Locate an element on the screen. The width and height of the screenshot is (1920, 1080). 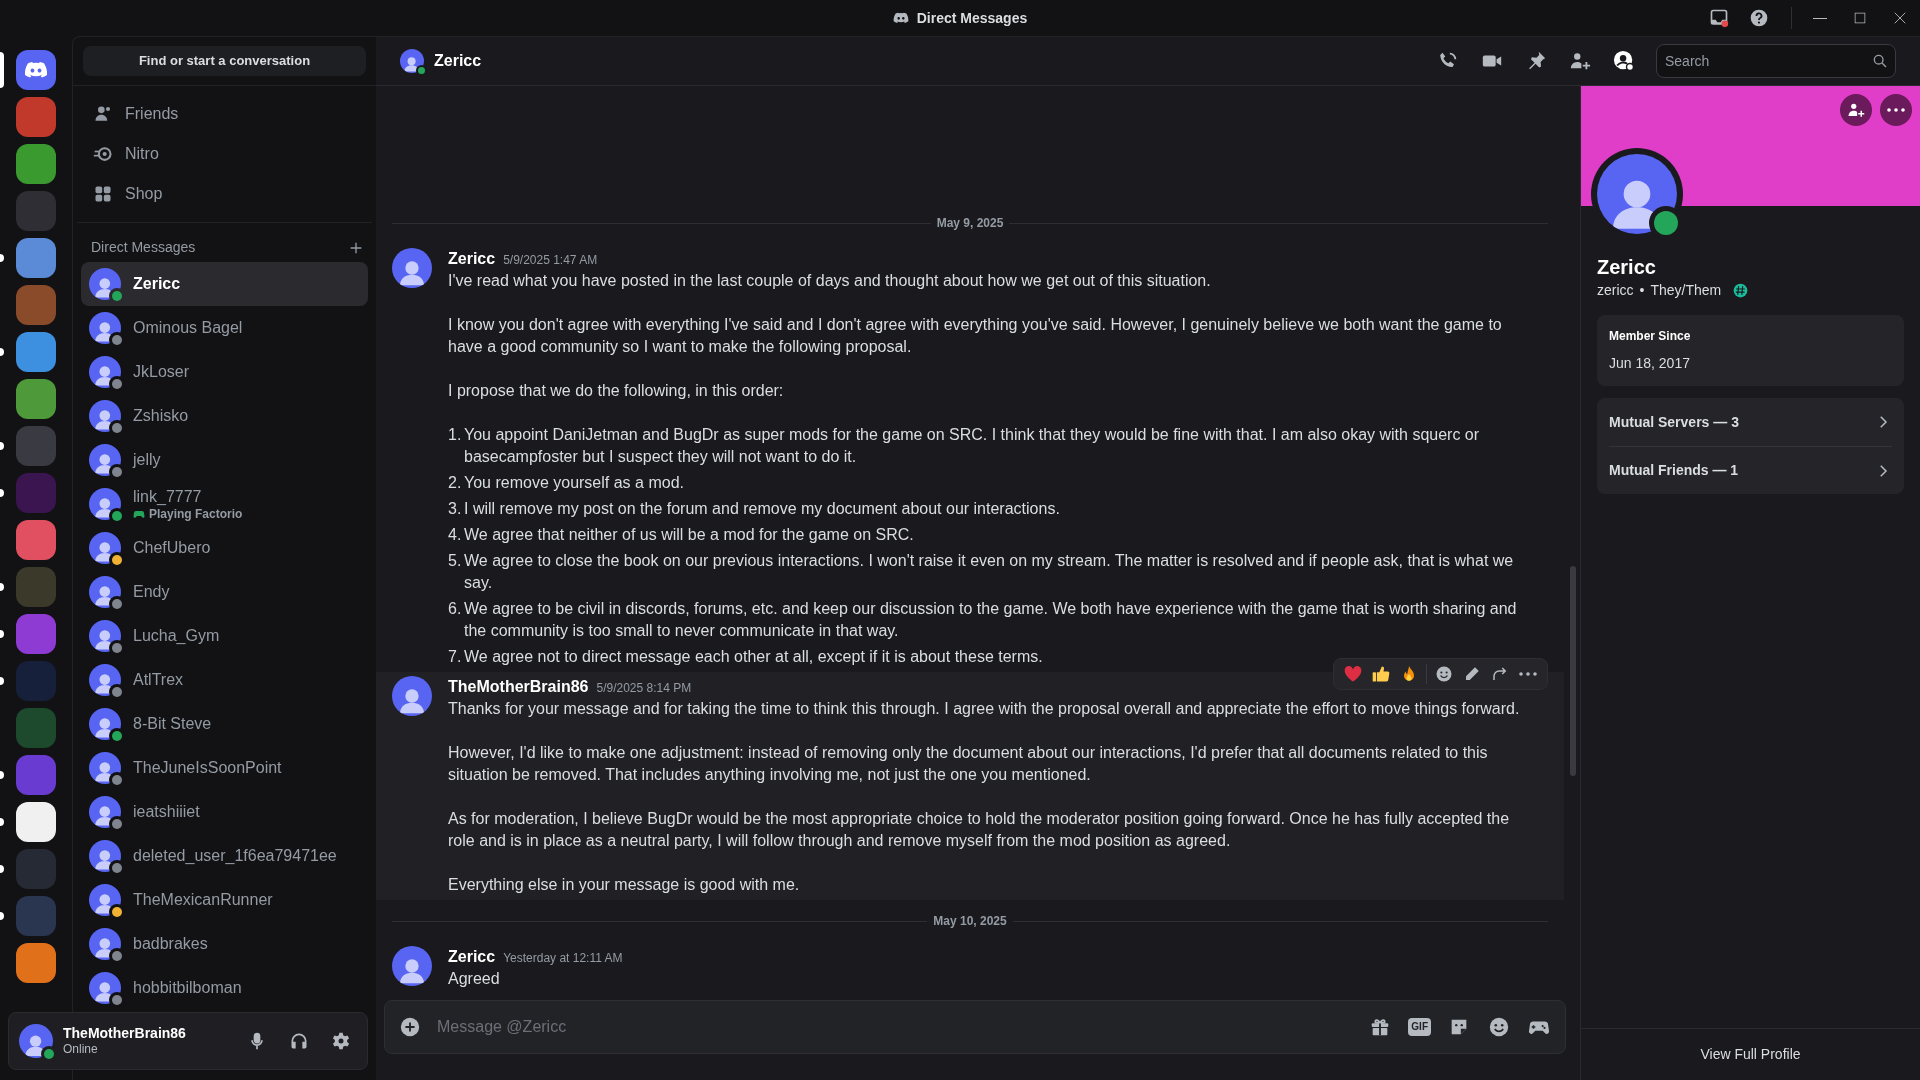
friends-icon is located at coordinates (103, 114).